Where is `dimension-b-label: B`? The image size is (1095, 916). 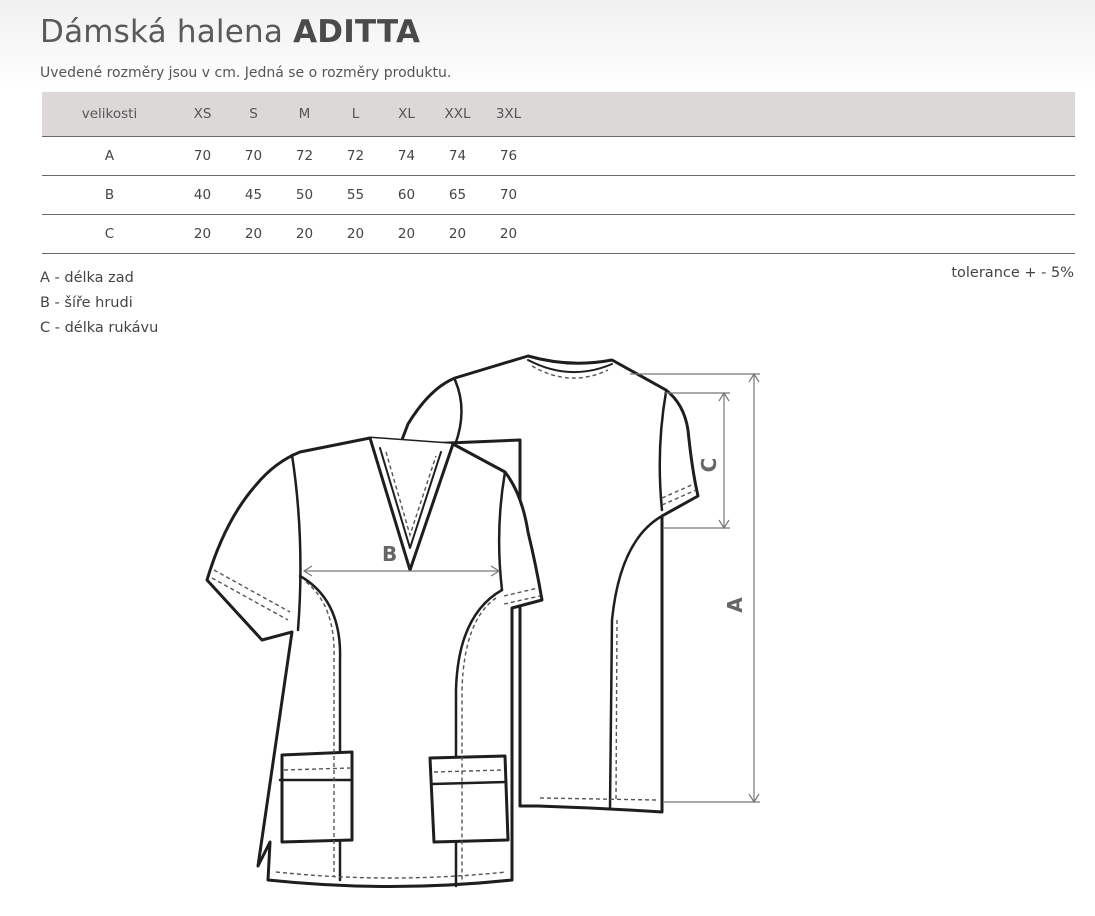
dimension-b-label: B is located at coordinates (389, 554).